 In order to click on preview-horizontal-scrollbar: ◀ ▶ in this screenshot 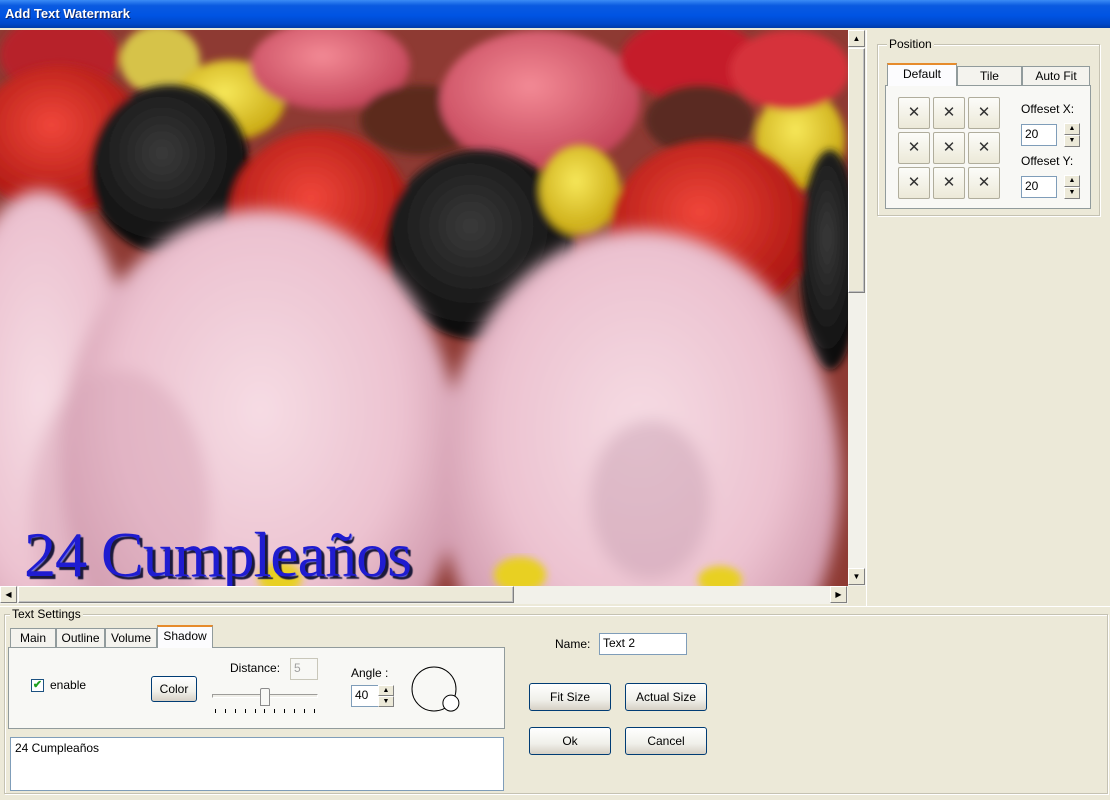, I will do `click(424, 595)`.